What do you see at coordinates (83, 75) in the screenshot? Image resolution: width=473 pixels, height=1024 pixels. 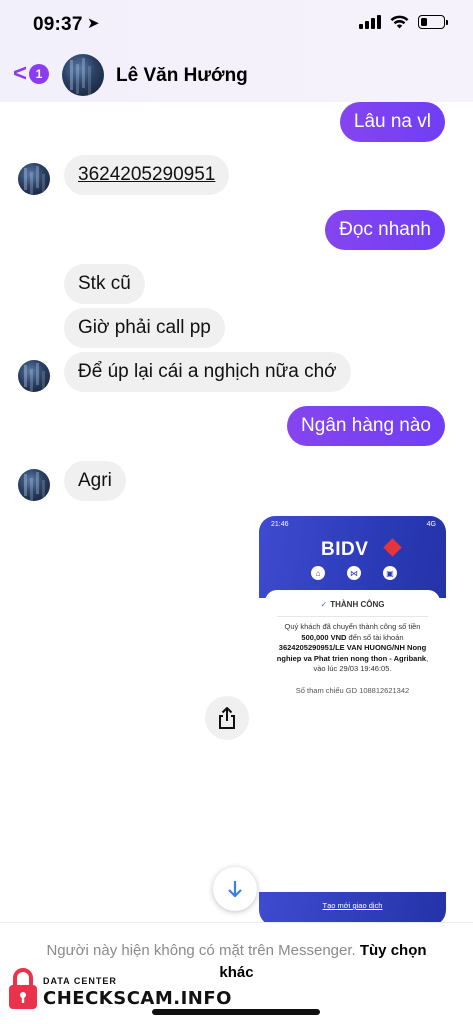 I see `contact-avatar` at bounding box center [83, 75].